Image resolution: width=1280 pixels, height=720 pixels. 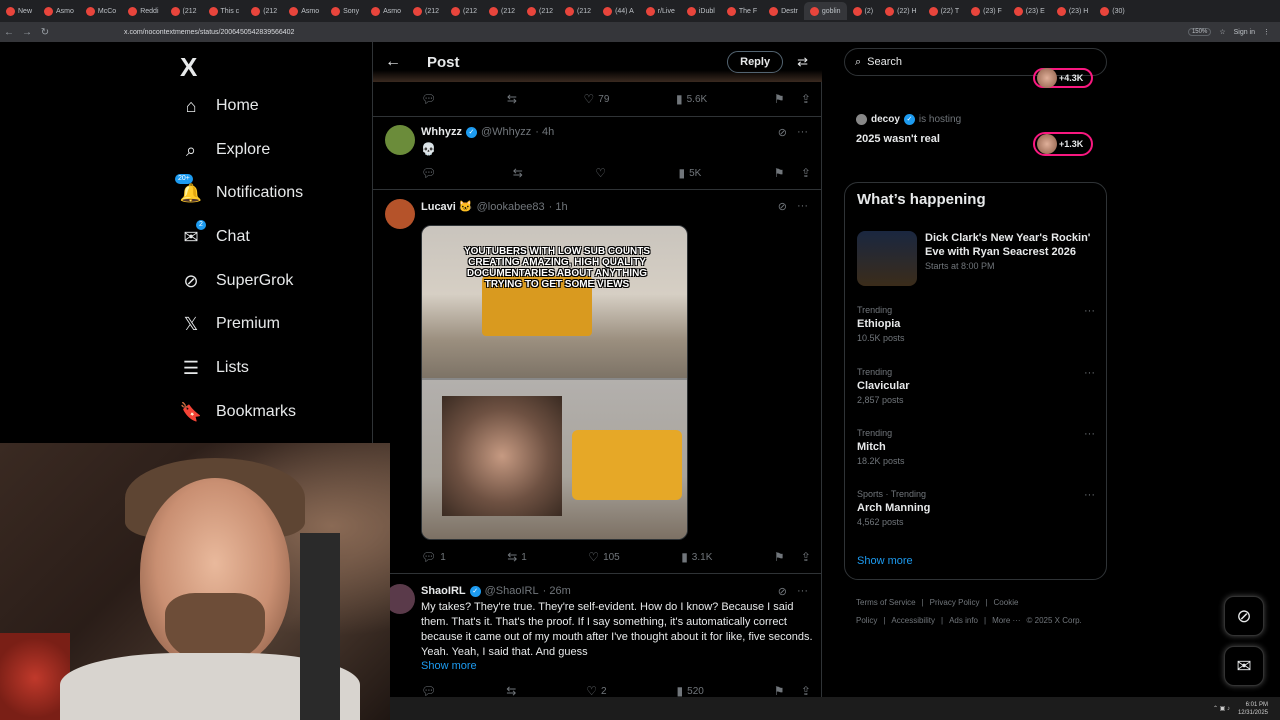 What do you see at coordinates (1006, 620) in the screenshot?
I see `footer-link: More ···` at bounding box center [1006, 620].